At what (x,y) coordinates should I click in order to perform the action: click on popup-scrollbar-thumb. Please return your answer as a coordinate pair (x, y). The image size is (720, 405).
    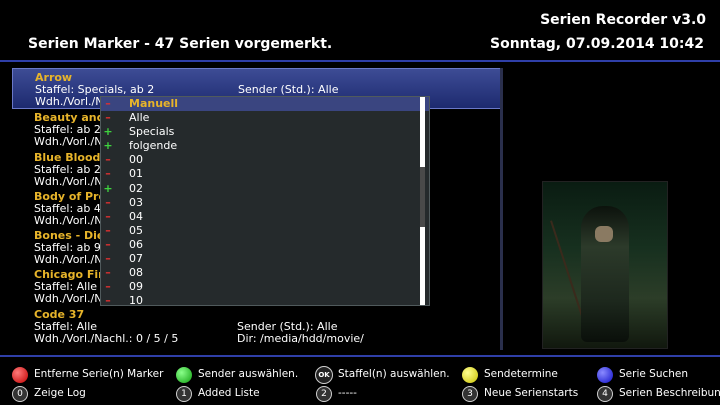
    Looking at the image, I should click on (422, 197).